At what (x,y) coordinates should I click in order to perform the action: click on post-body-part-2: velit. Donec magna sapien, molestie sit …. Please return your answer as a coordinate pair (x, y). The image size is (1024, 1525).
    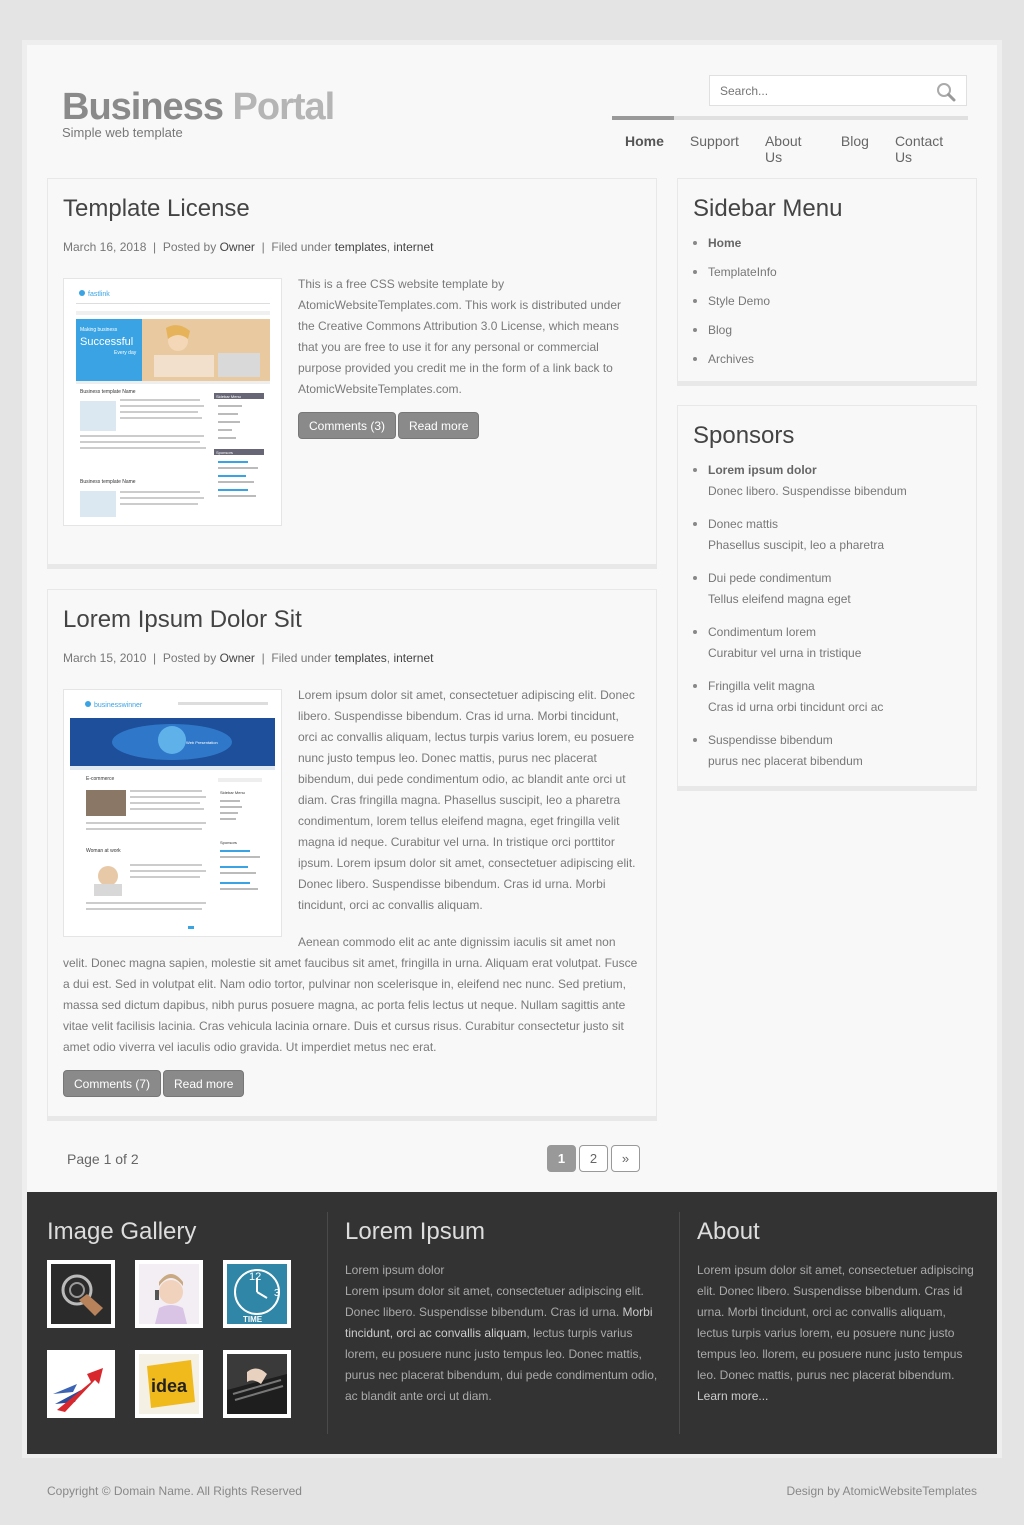
    Looking at the image, I should click on (350, 1005).